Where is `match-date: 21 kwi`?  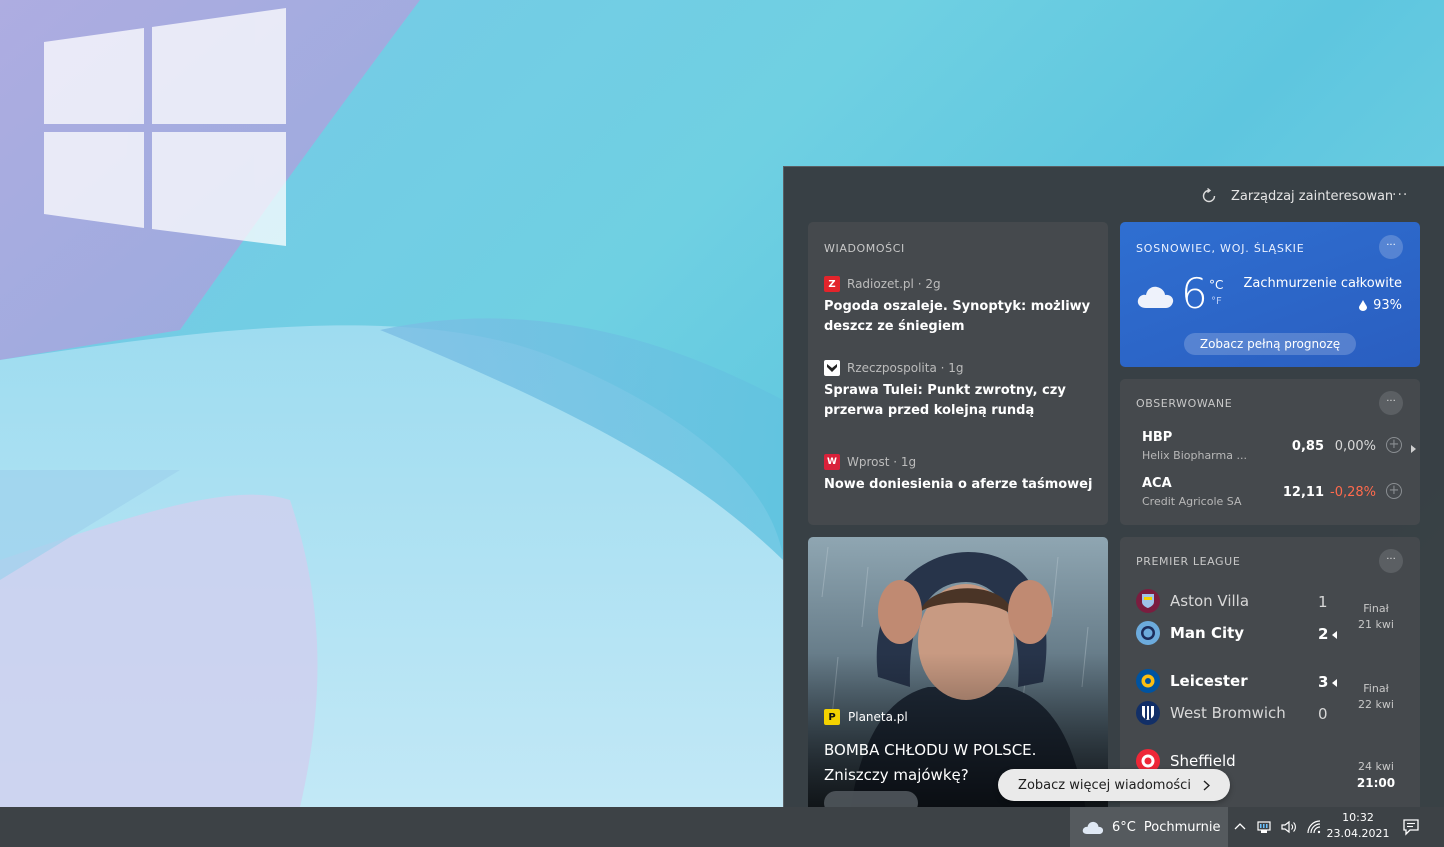
match-date: 21 kwi is located at coordinates (1376, 624).